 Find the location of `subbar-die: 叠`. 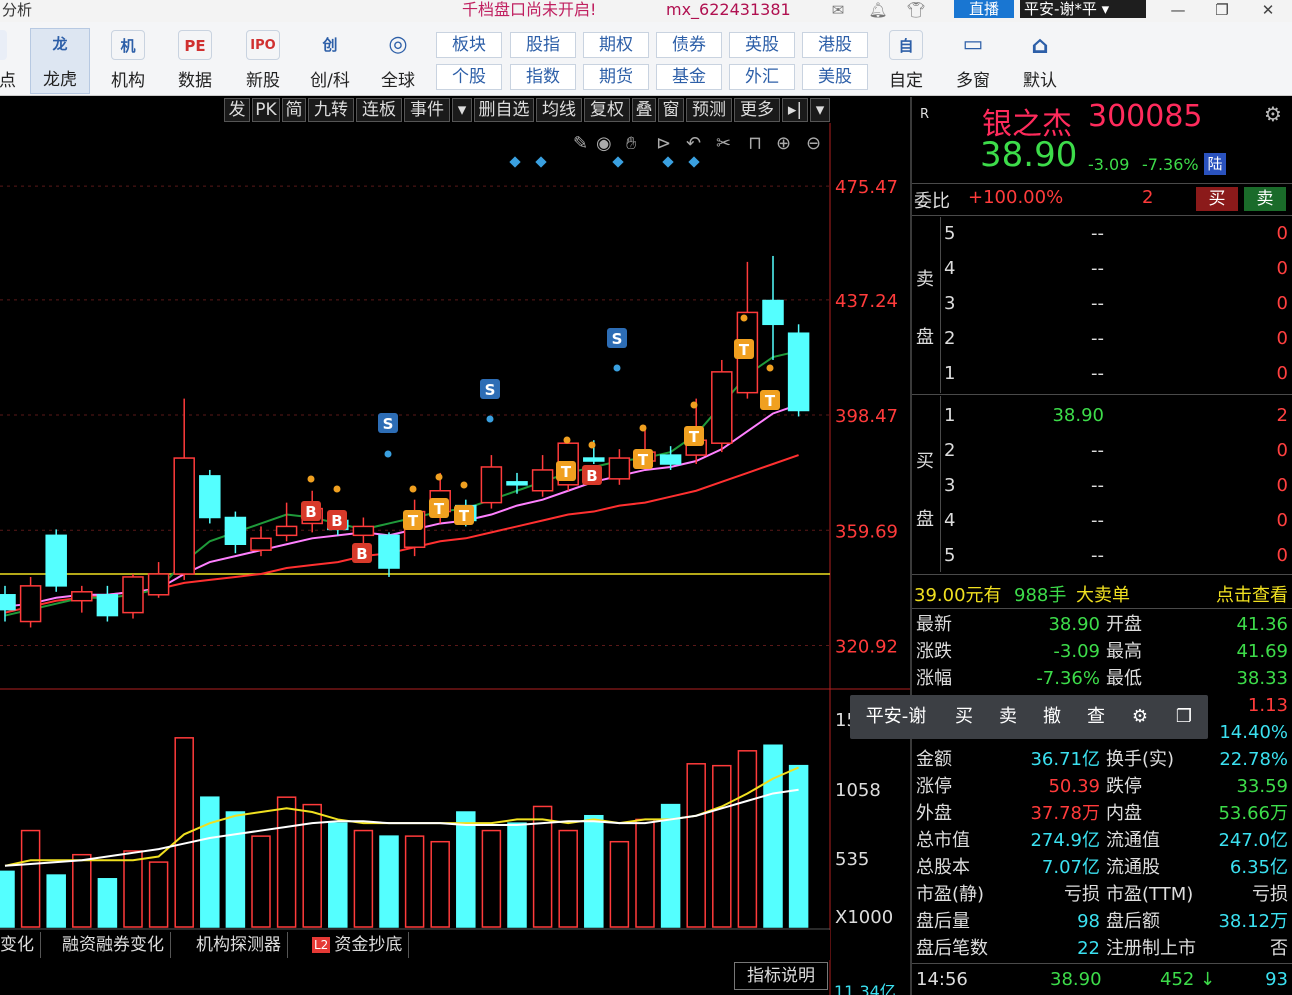

subbar-die: 叠 is located at coordinates (644, 110).